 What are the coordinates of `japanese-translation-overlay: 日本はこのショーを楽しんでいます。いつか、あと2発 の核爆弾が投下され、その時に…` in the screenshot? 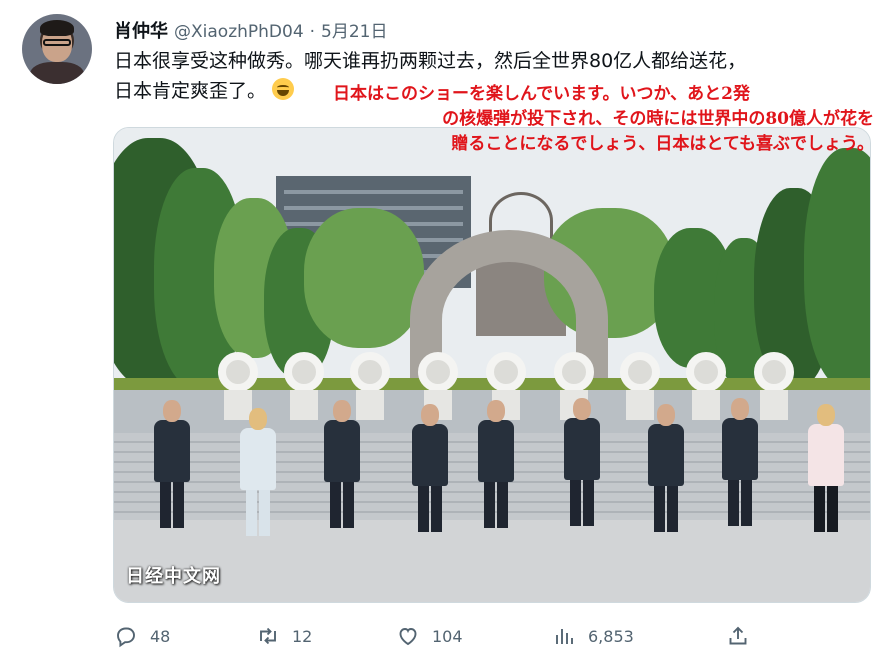 It's located at (605, 119).